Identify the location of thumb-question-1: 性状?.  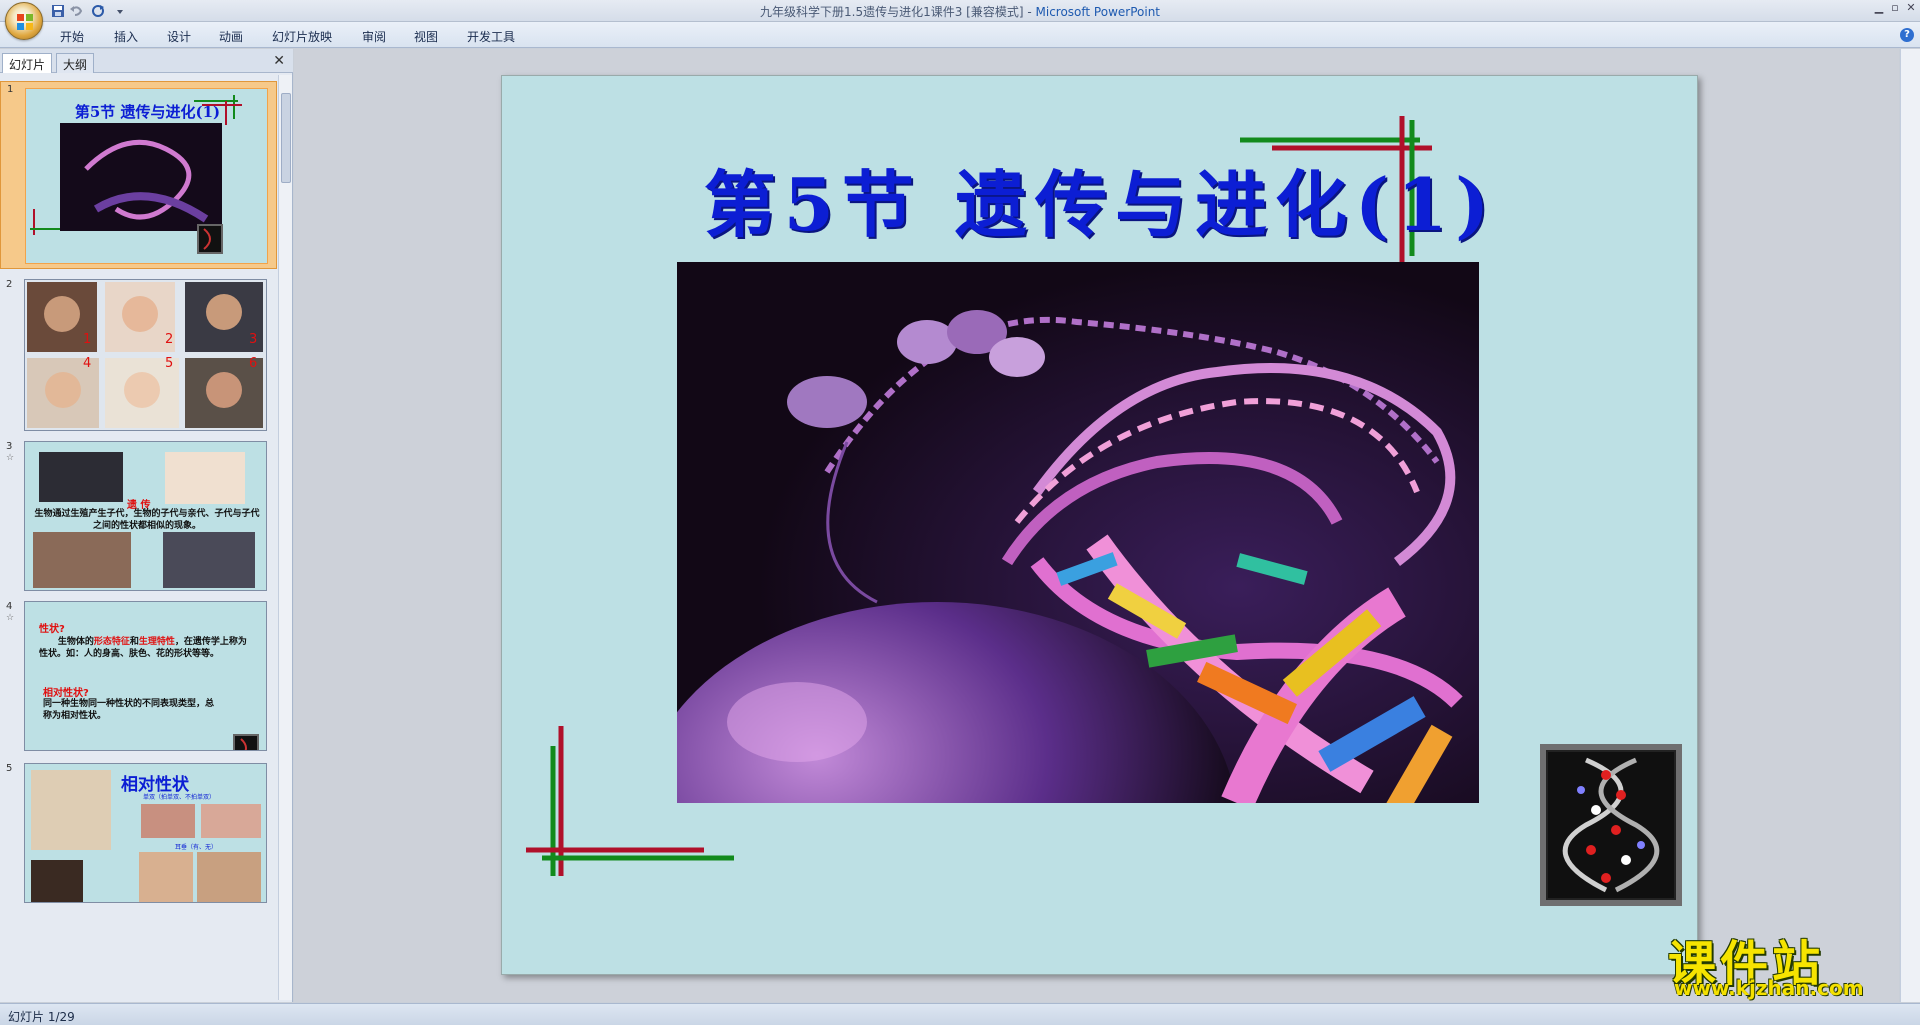
(52, 629).